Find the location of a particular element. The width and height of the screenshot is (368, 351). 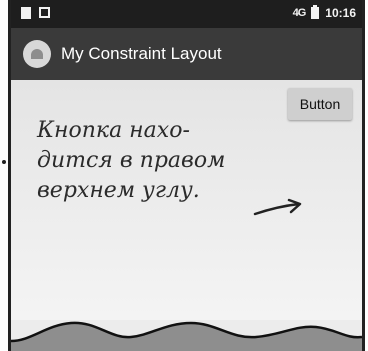

status-time: 10:16 is located at coordinates (340, 13).